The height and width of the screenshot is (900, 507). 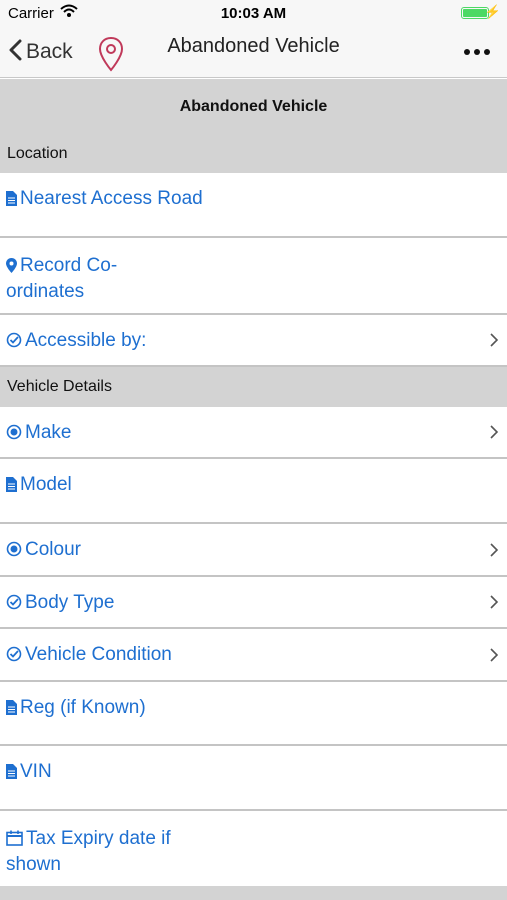 What do you see at coordinates (88, 851) in the screenshot?
I see `field-label: Tax Expiry date if shown` at bounding box center [88, 851].